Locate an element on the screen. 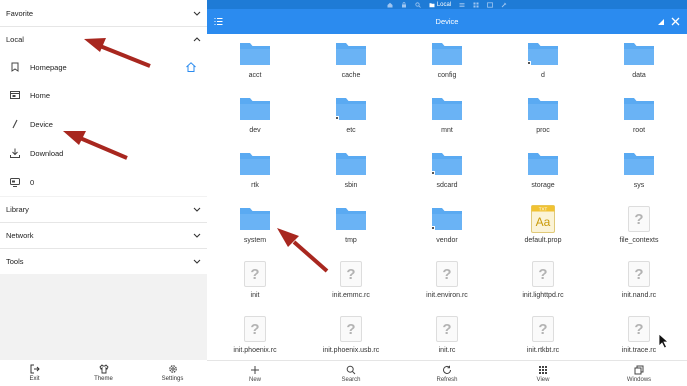 This screenshot has height=386, width=687. location-tab: Local is located at coordinates (440, 5).